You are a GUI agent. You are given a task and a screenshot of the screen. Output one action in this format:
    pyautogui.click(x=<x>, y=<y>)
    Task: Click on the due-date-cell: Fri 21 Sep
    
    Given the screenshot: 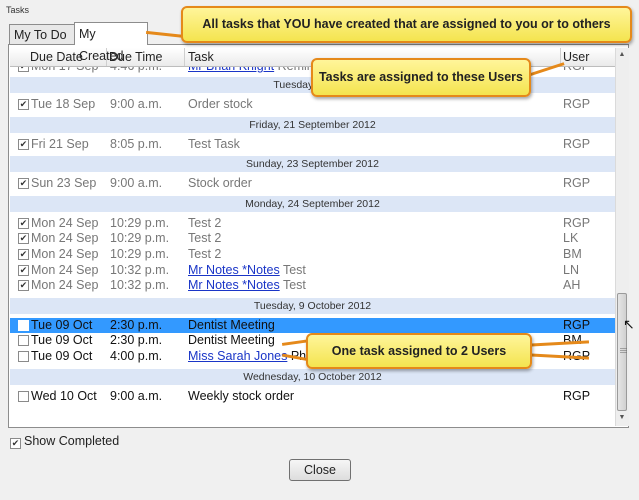 What is the action you would take?
    pyautogui.click(x=60, y=143)
    